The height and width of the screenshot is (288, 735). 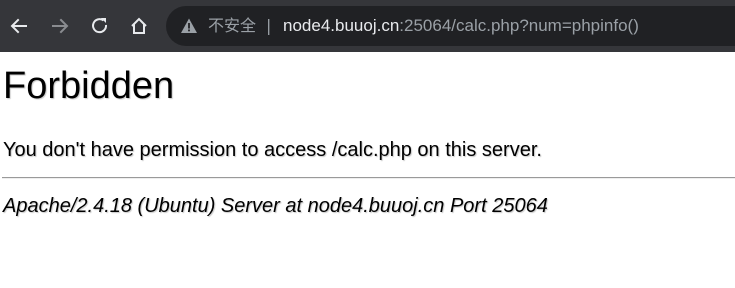 I want to click on home-icon, so click(x=139, y=25).